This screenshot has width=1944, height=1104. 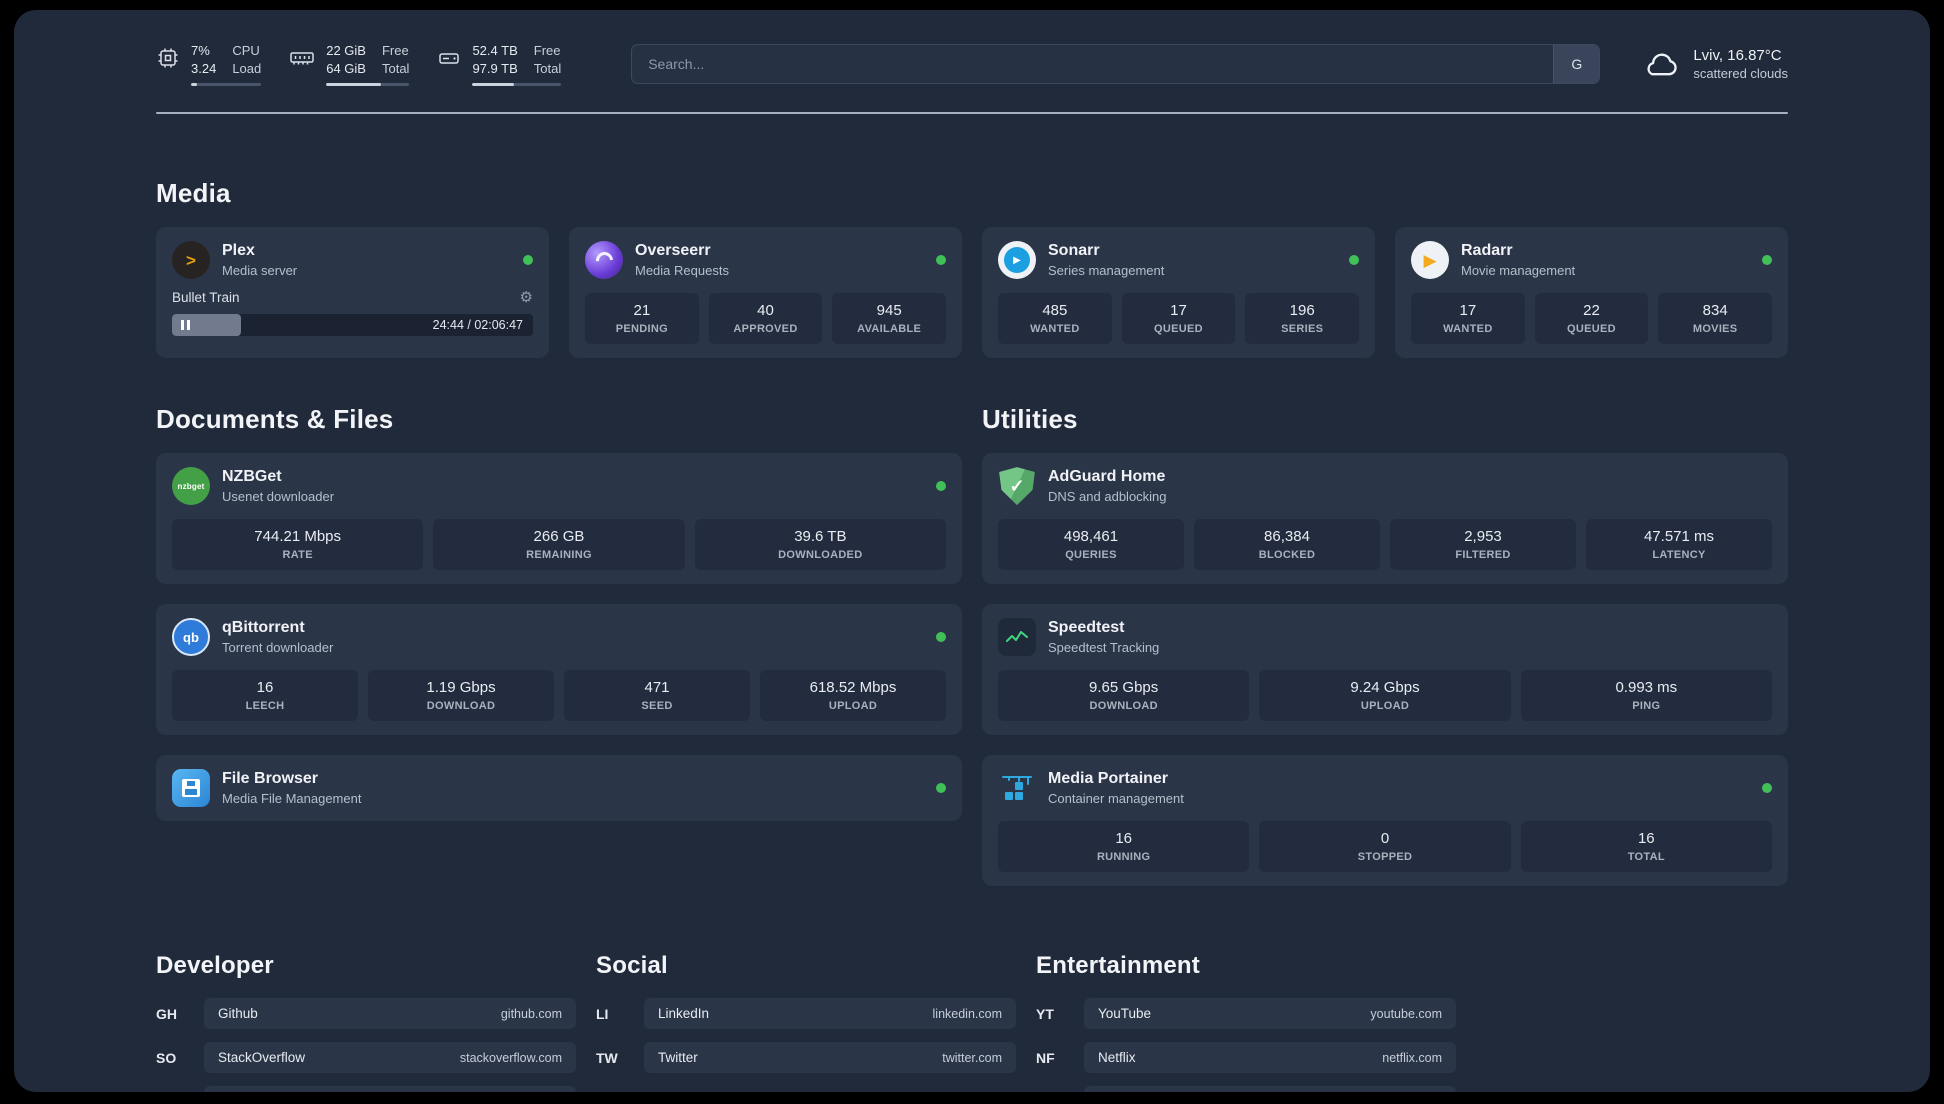 I want to click on stat-value: 17, so click(x=1178, y=311).